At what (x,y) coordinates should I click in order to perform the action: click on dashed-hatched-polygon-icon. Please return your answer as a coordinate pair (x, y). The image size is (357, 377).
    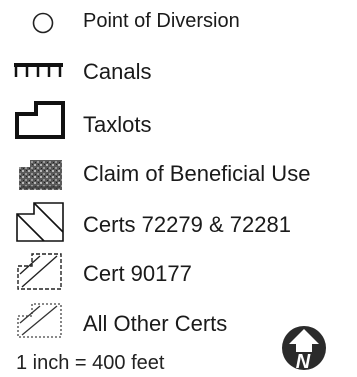
    Looking at the image, I should click on (39, 271).